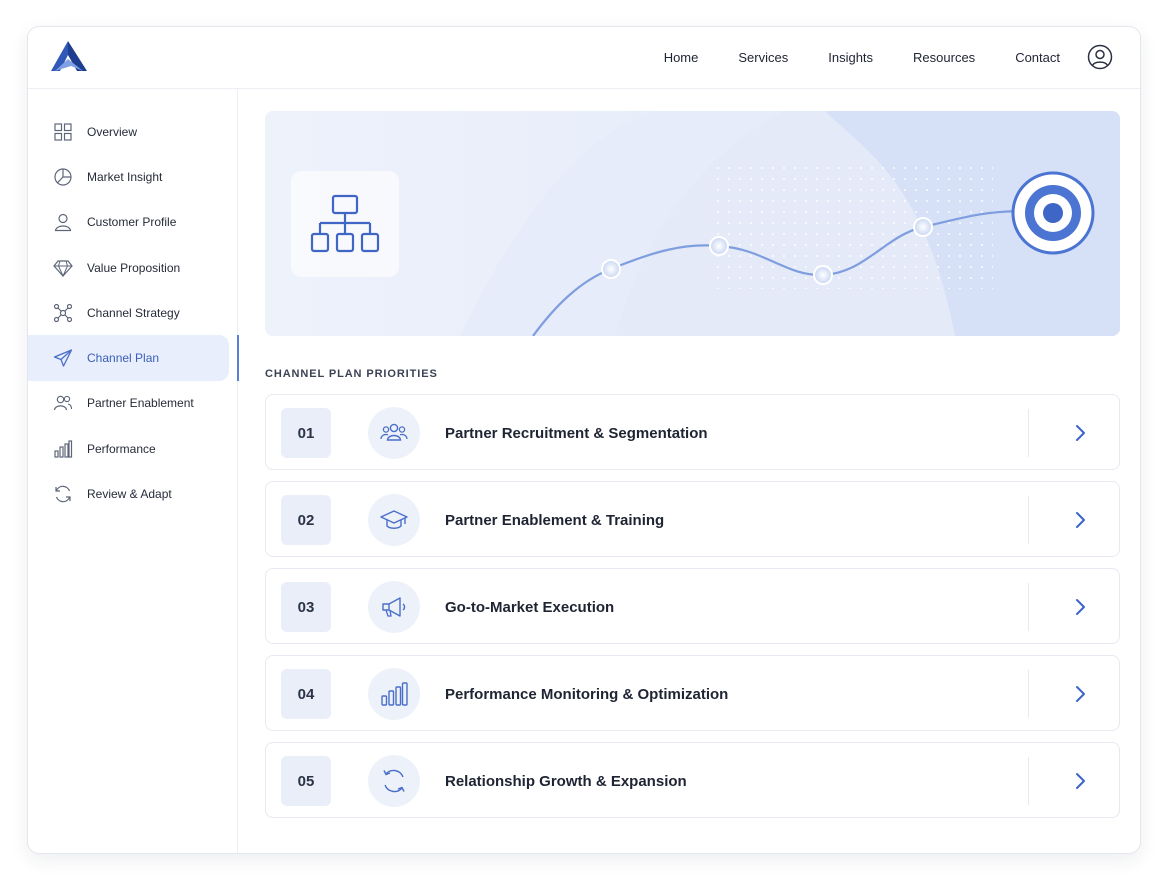 The height and width of the screenshot is (880, 1168). What do you see at coordinates (63, 403) in the screenshot?
I see `users-icon` at bounding box center [63, 403].